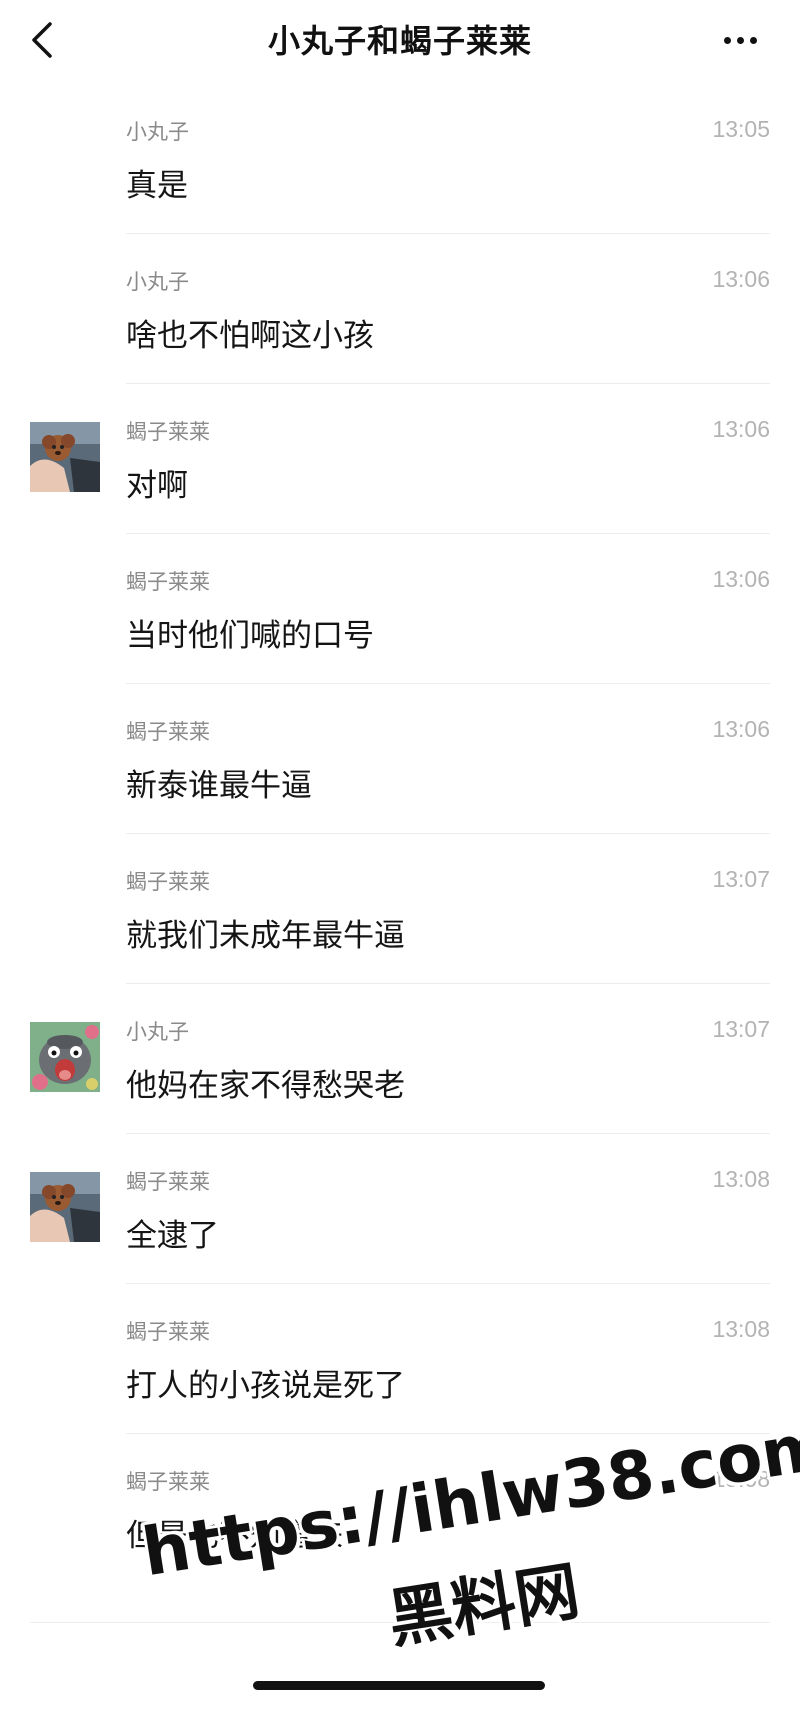 Image resolution: width=800 pixels, height=1736 pixels. What do you see at coordinates (400, 1209) in the screenshot?
I see `message-item: 蝎子莱莱 13:08 全逮了` at bounding box center [400, 1209].